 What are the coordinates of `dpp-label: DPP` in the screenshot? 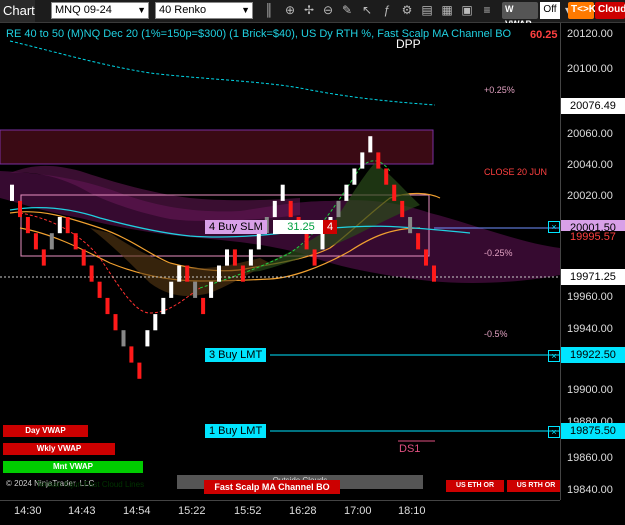 It's located at (408, 44).